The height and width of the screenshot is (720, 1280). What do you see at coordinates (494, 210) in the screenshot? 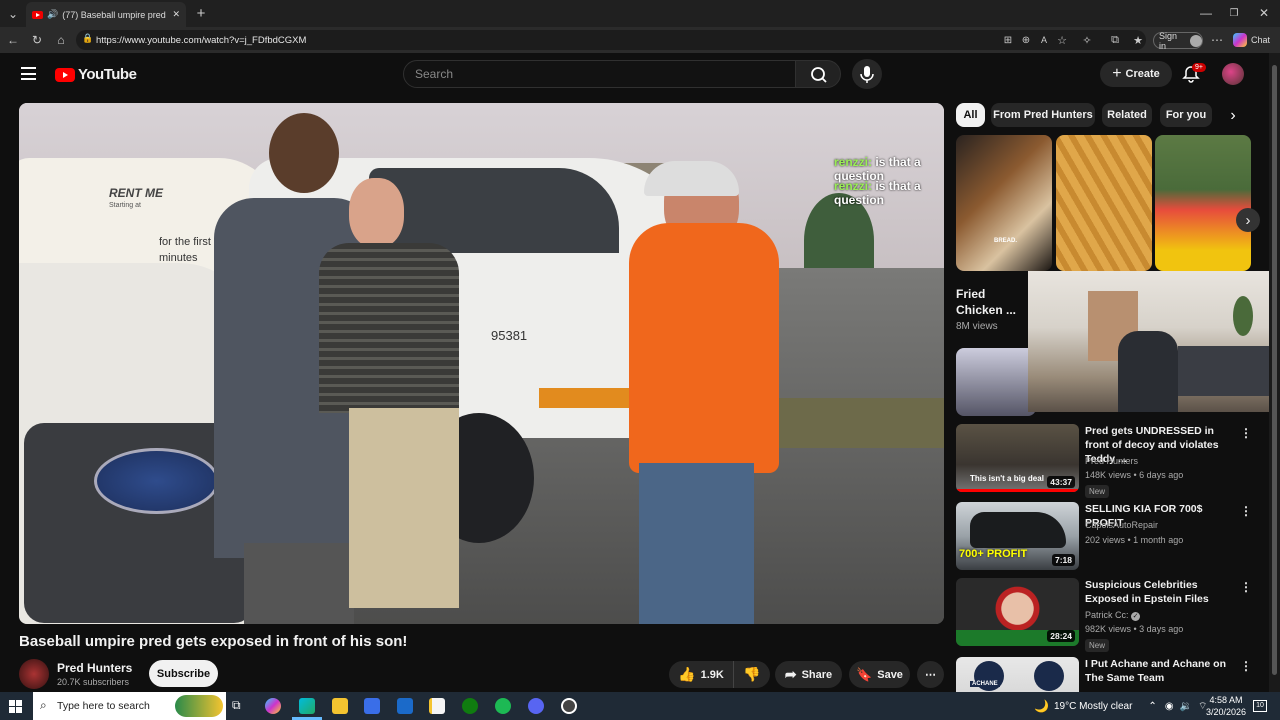
I see `van-windshield` at bounding box center [494, 210].